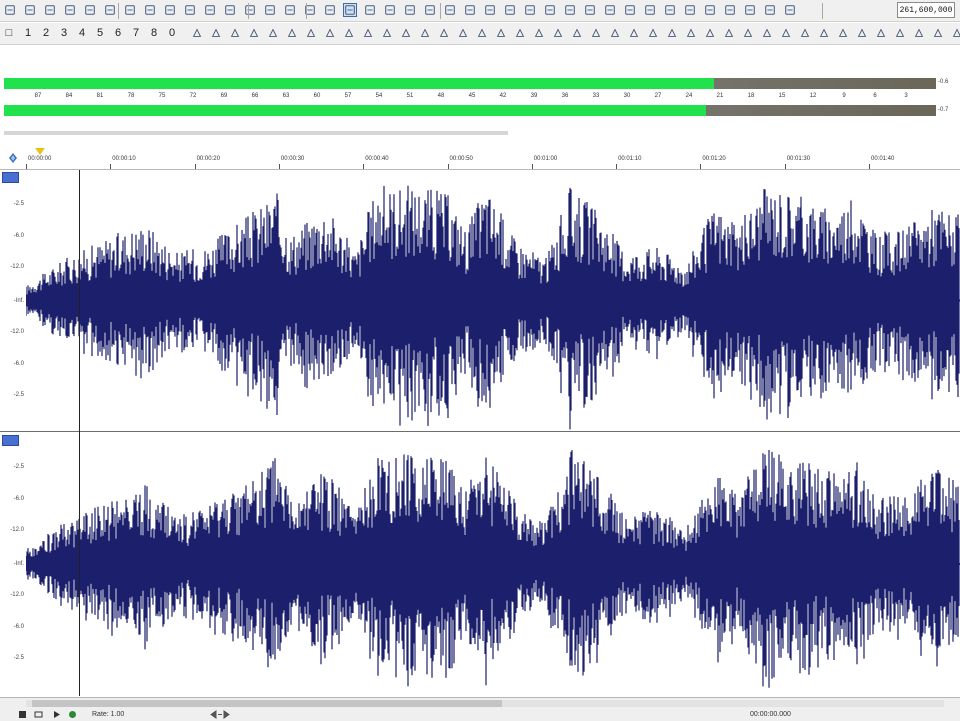 The height and width of the screenshot is (721, 960). What do you see at coordinates (40, 151) in the screenshot?
I see `playhead-marker-icon` at bounding box center [40, 151].